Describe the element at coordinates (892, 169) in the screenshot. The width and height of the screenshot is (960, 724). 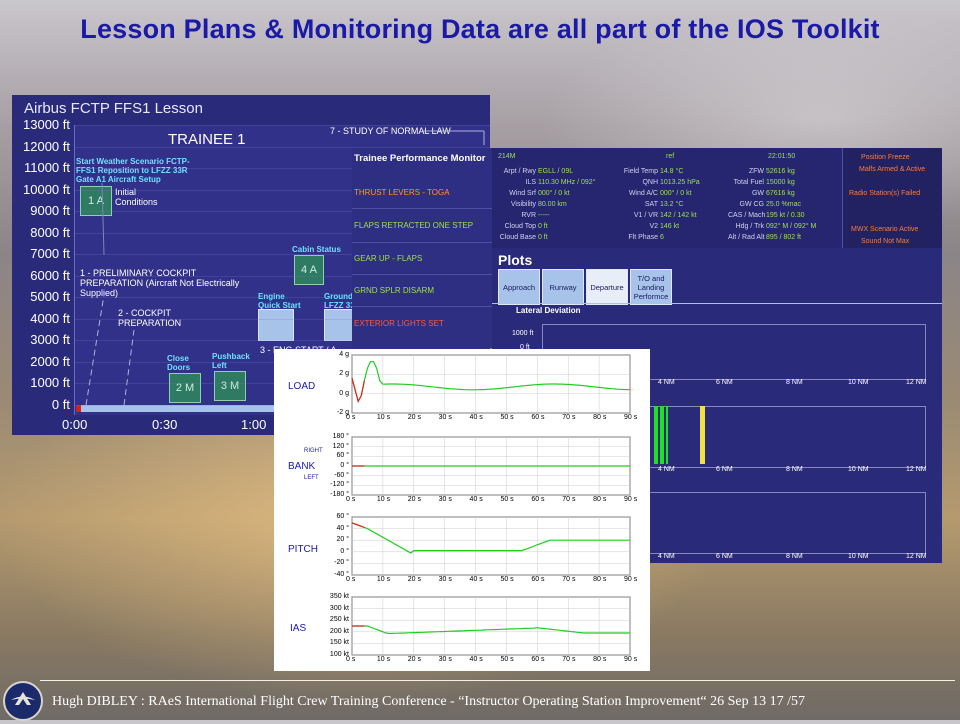
I see `alert-malfs: Malfs Armed & Active` at that location.